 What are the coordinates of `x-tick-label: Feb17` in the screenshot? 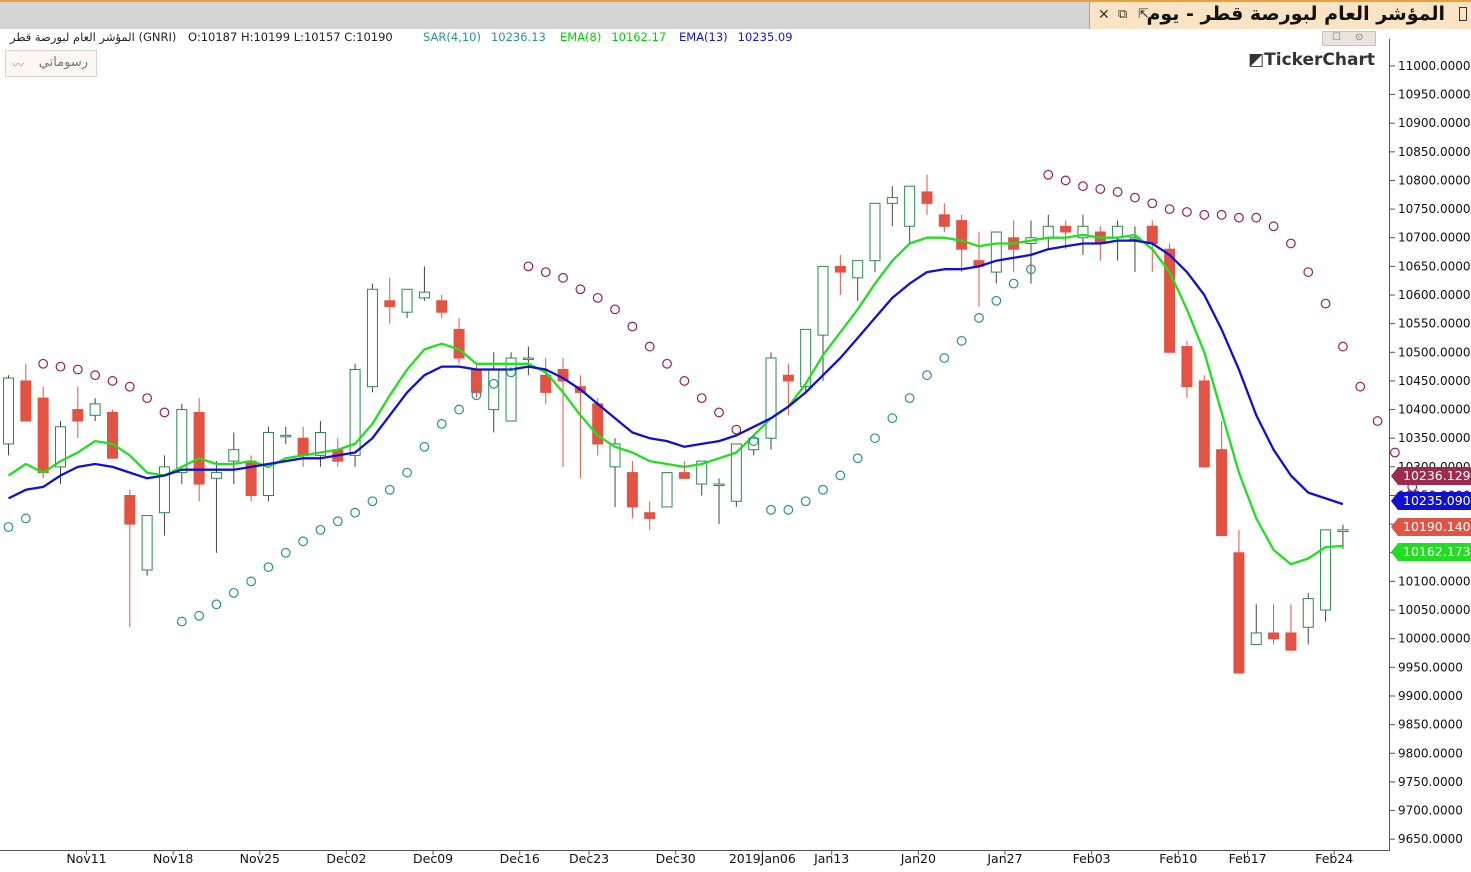 It's located at (1248, 858).